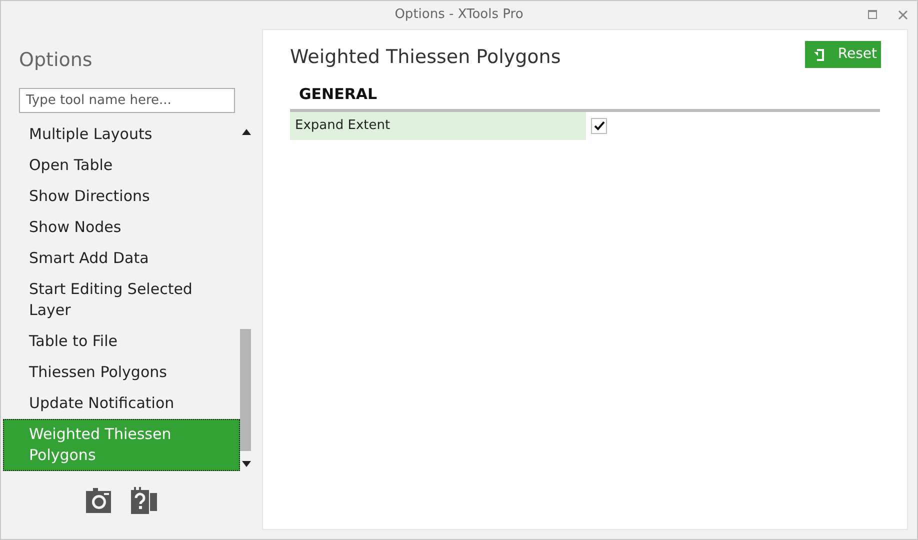 This screenshot has width=918, height=540. Describe the element at coordinates (425, 57) in the screenshot. I see `panel-title: Weighted Thiessen Polygons` at that location.